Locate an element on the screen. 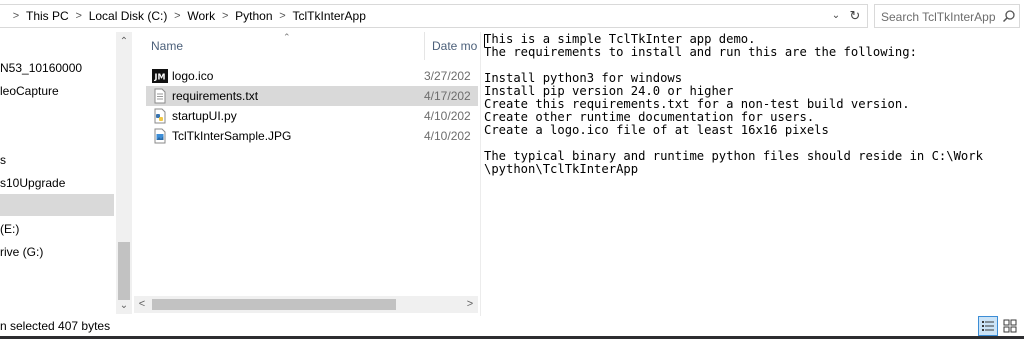 The image size is (1024, 339). jm-logo-icon: JM is located at coordinates (160, 76).